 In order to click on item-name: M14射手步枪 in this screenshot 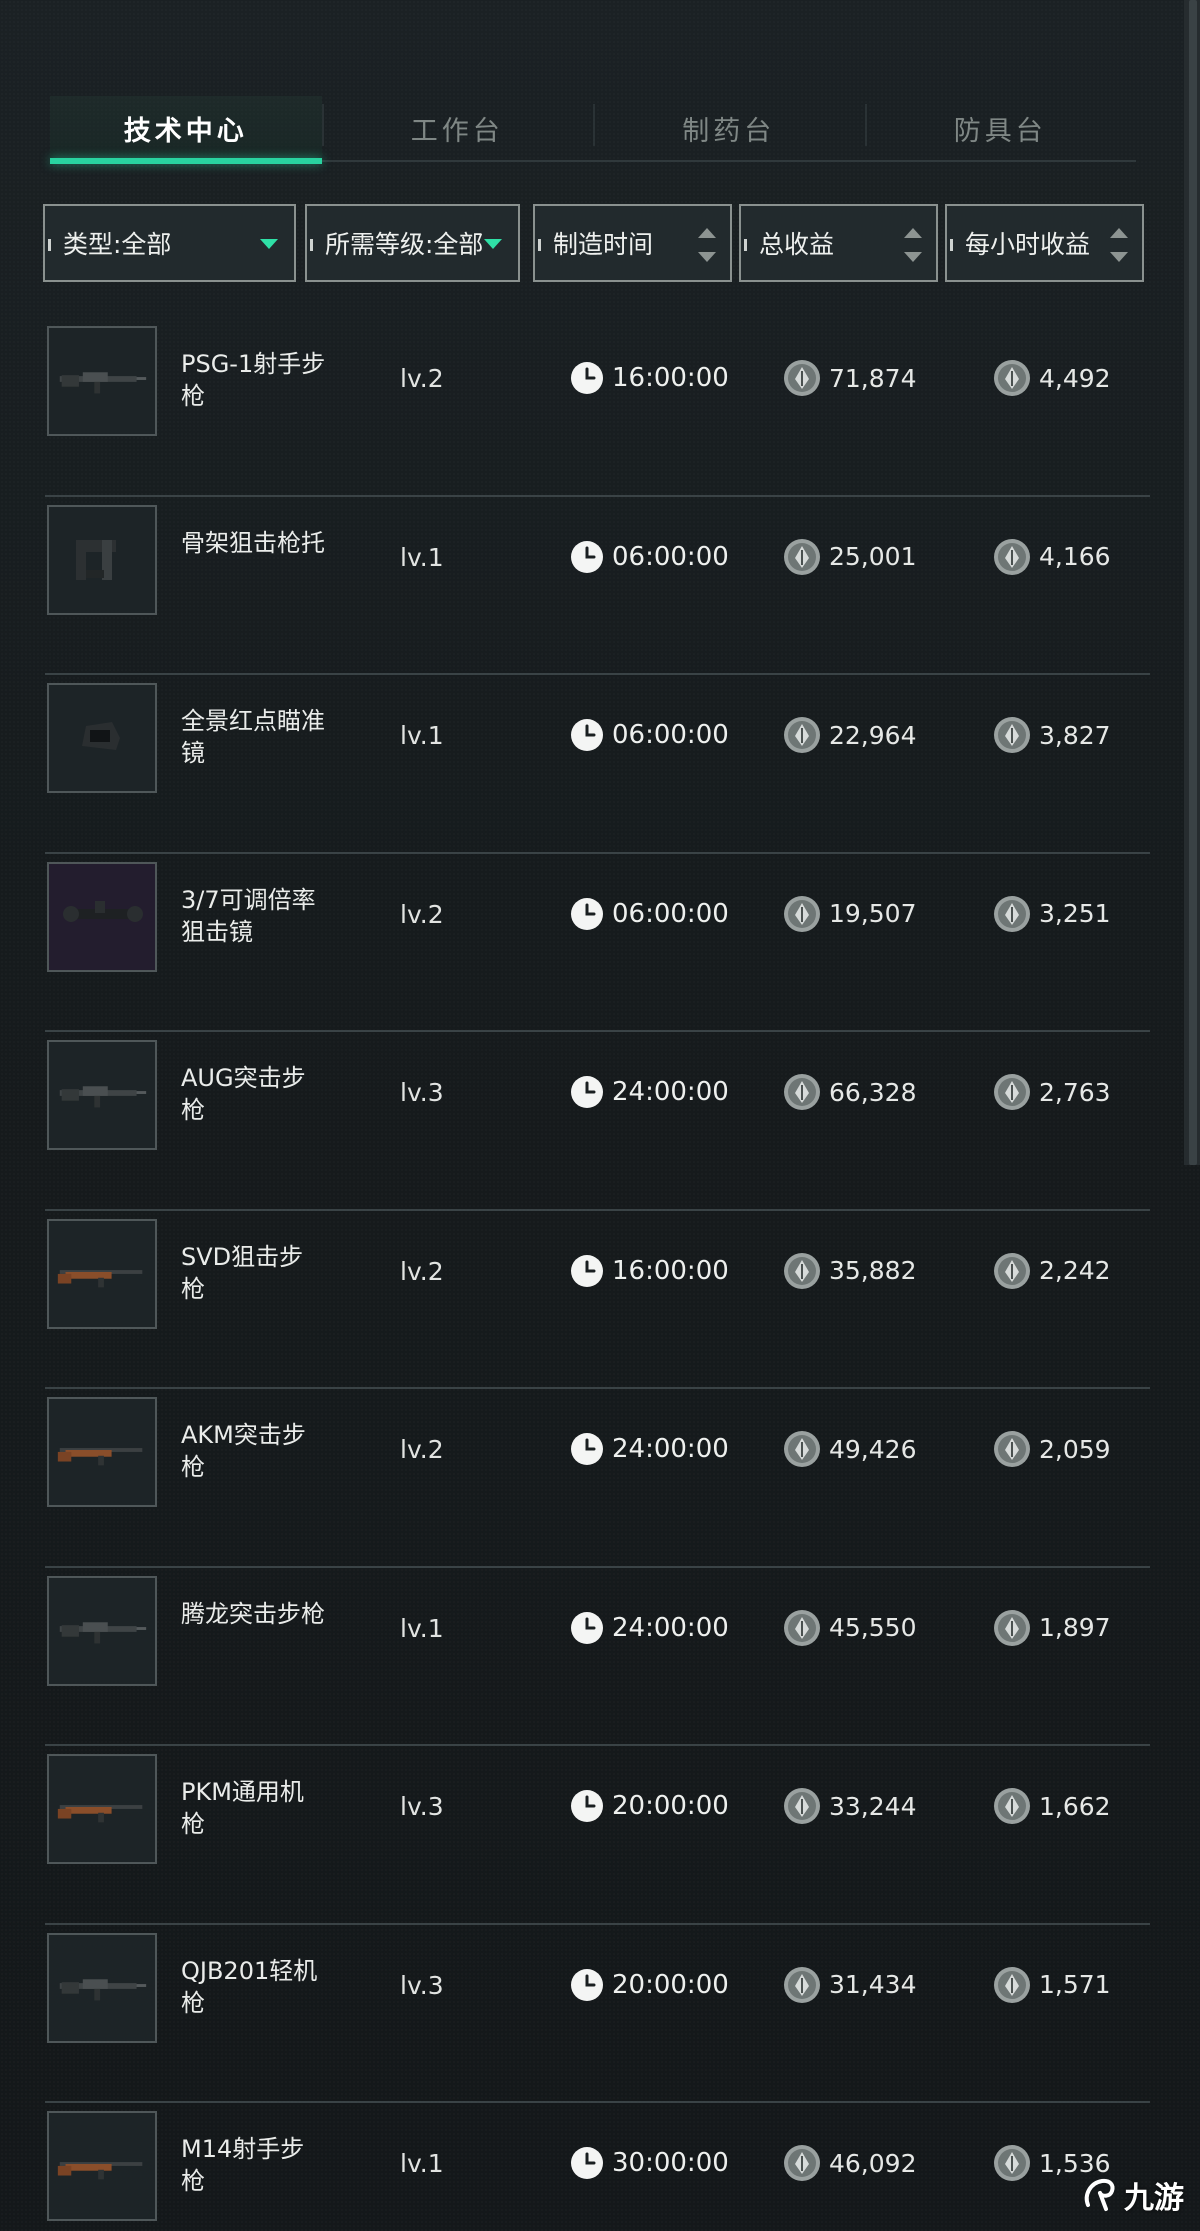, I will do `click(243, 2165)`.